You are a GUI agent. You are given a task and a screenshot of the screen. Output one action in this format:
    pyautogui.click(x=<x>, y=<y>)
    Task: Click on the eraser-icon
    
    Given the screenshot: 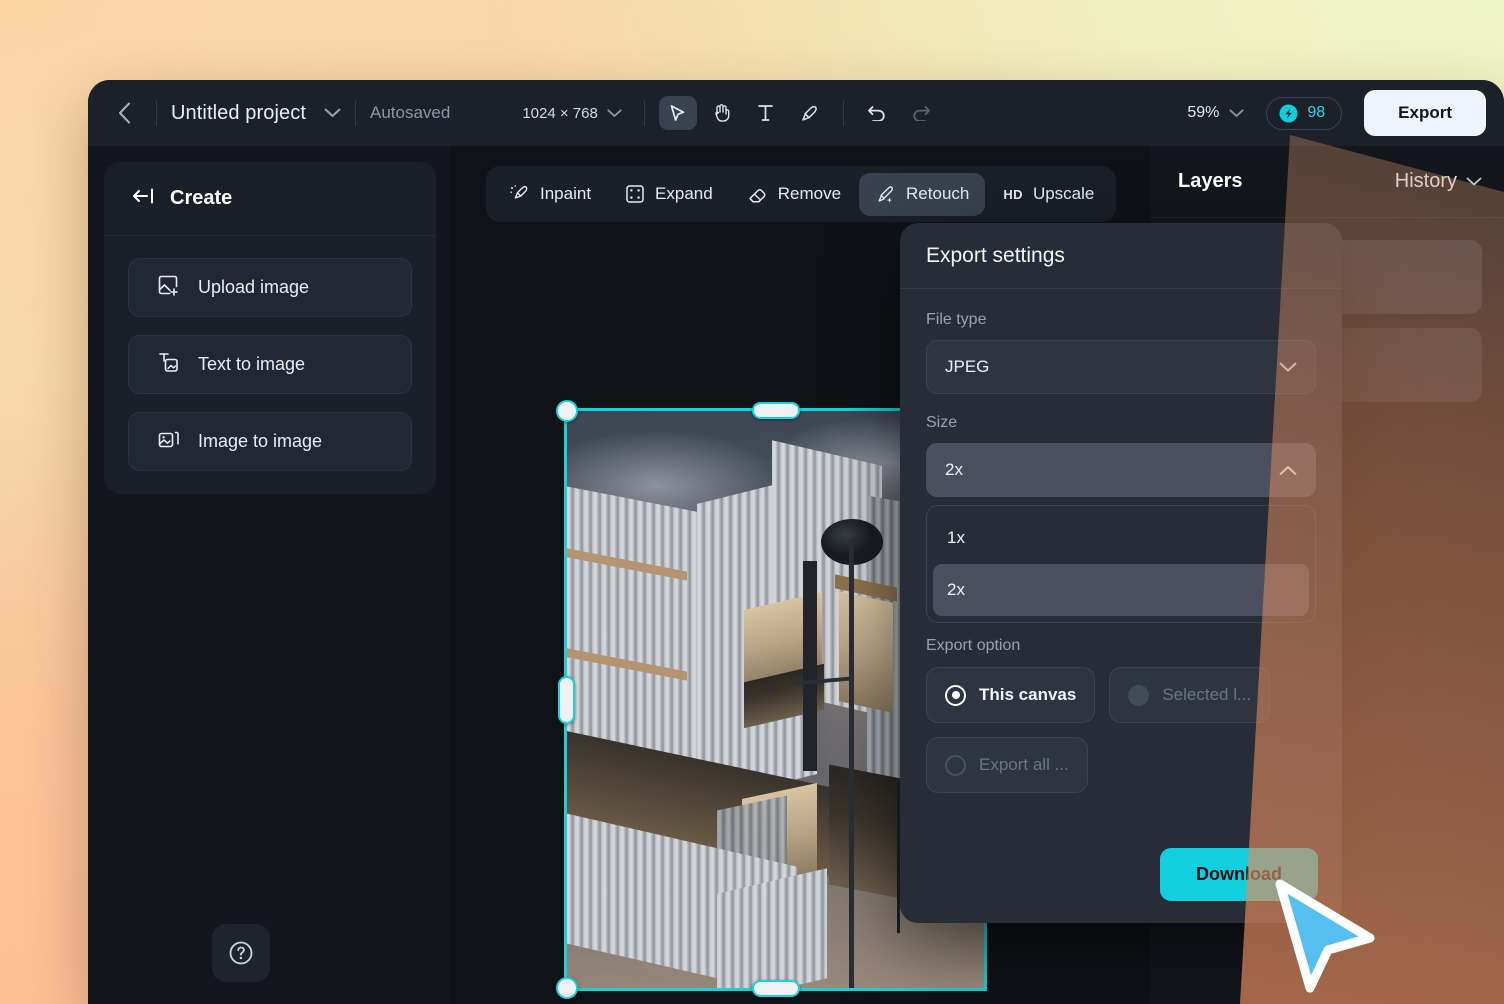 What is the action you would take?
    pyautogui.click(x=757, y=195)
    